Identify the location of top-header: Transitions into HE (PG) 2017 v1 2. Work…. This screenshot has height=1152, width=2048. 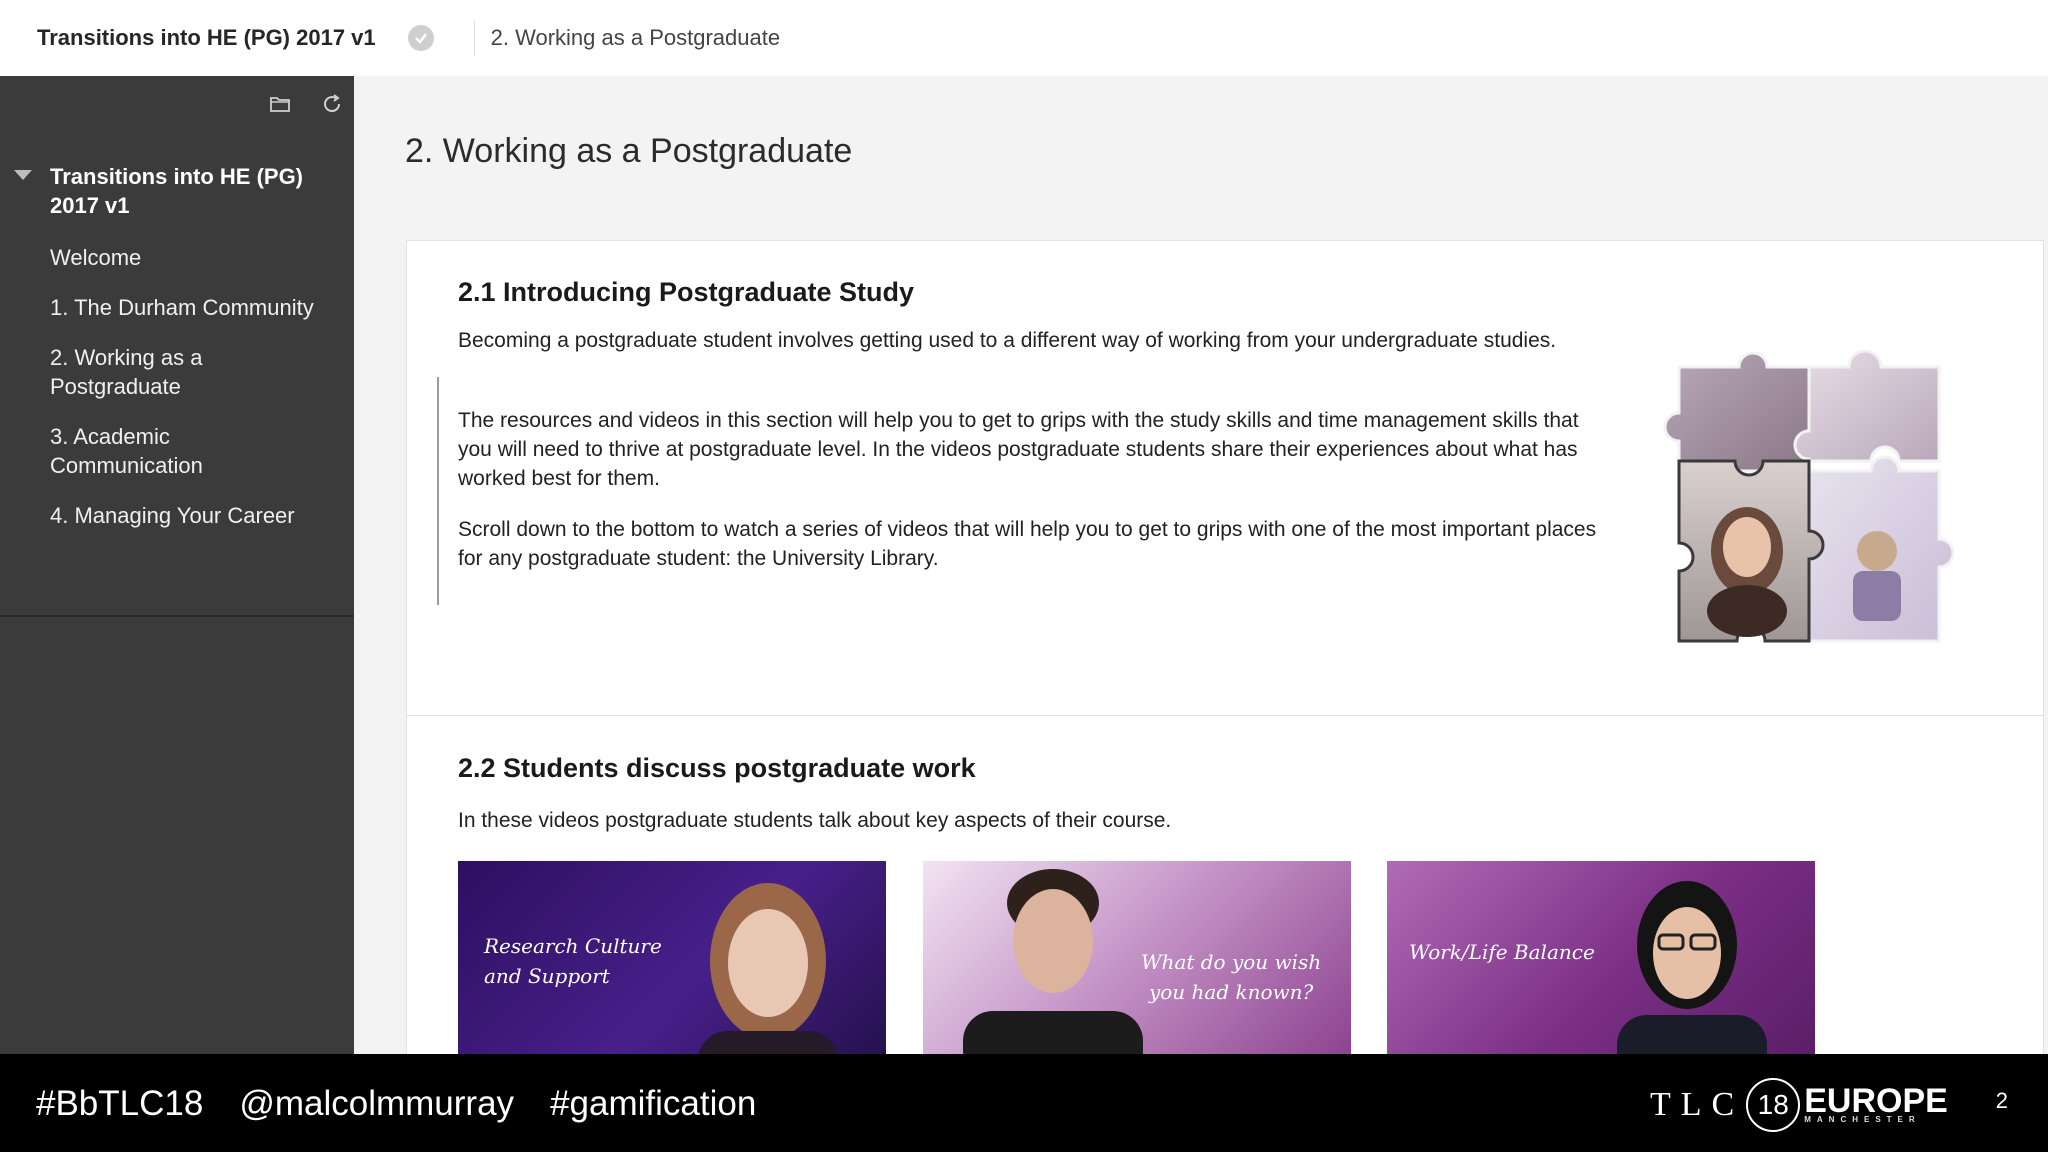
(1024, 38).